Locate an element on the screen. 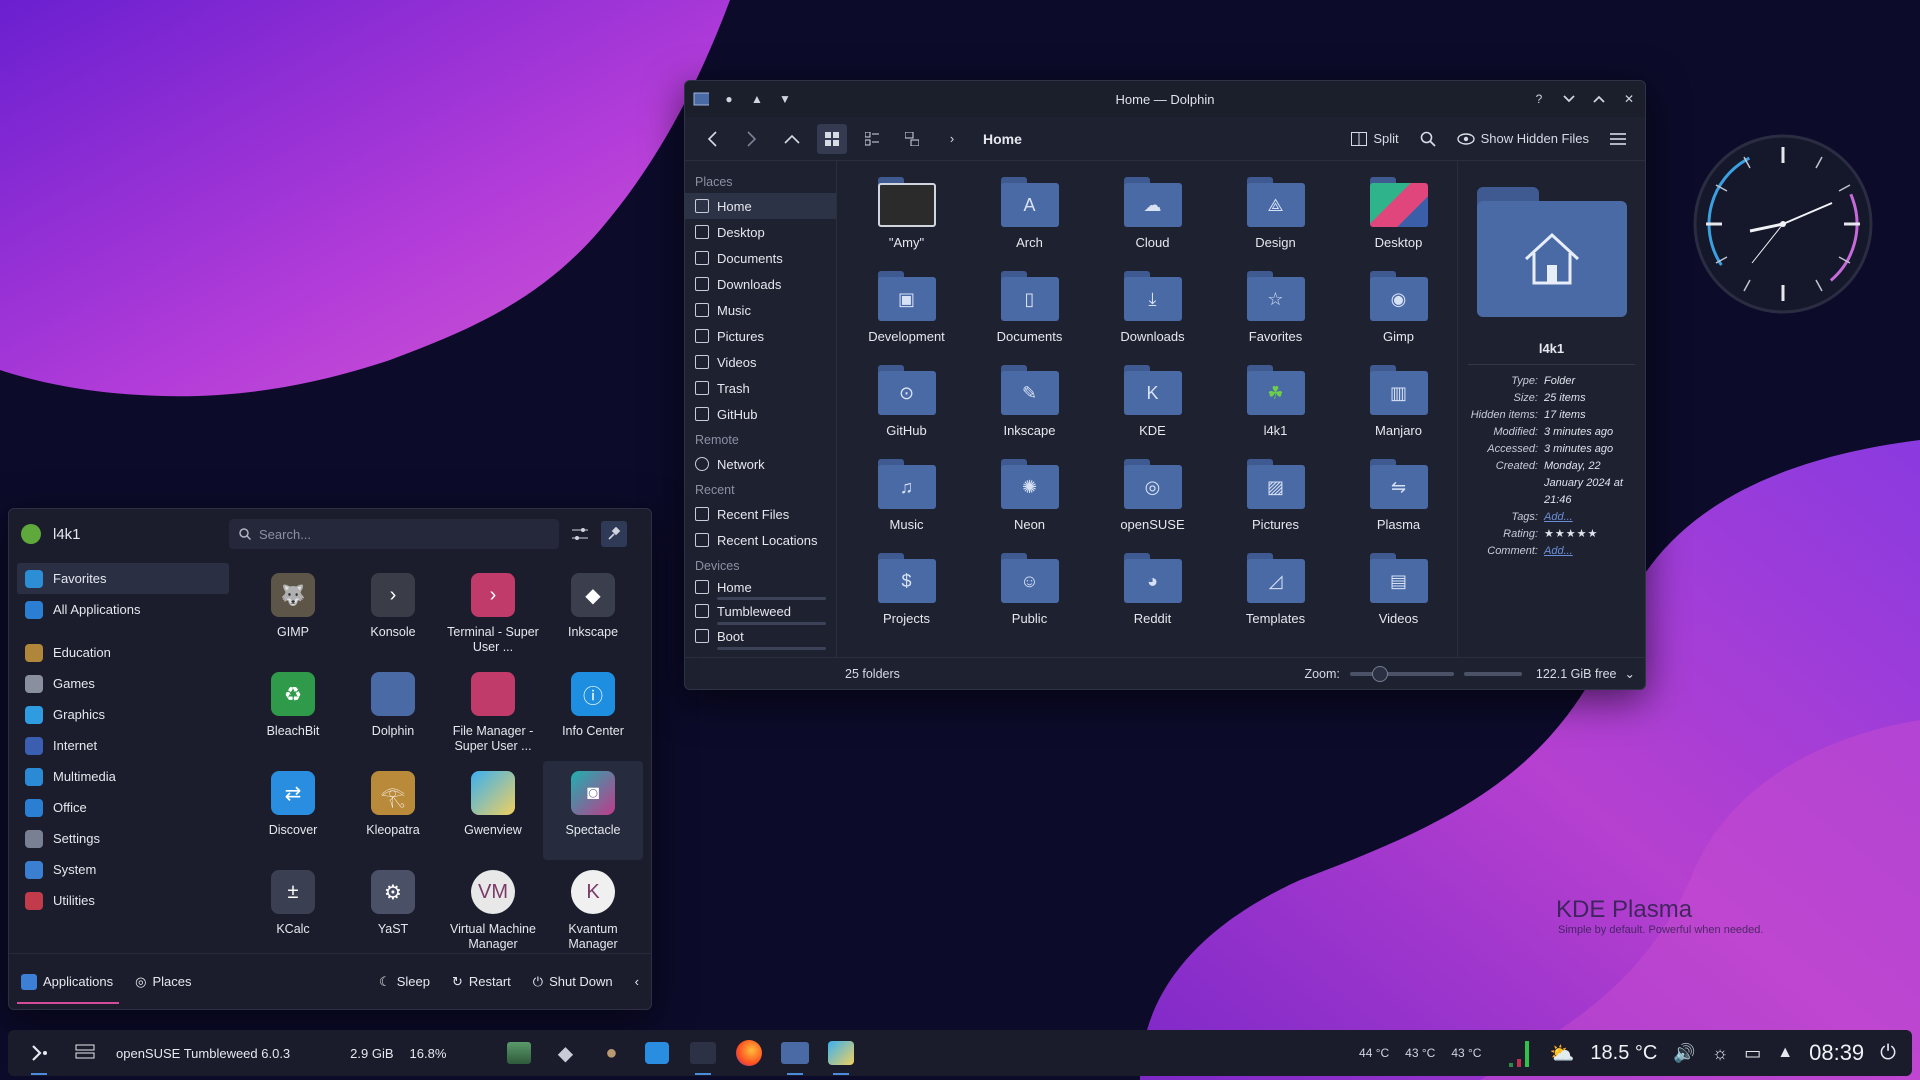 The height and width of the screenshot is (1080, 1920). device-tumbleweed: Tumbleweed is located at coordinates (760, 611).